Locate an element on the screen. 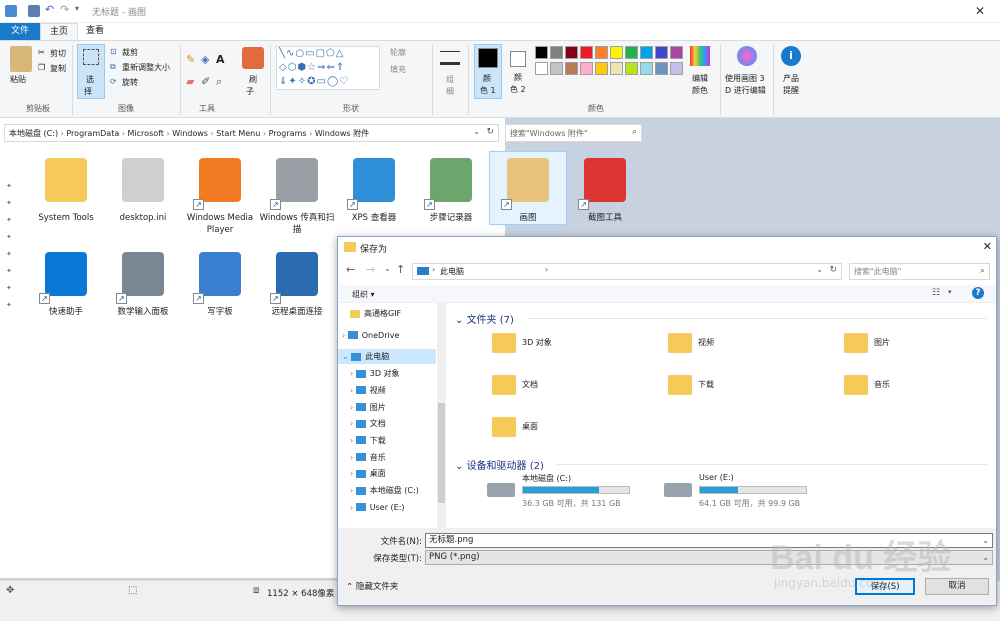 This screenshot has width=1000, height=621. color1-button: 颜 色 1 is located at coordinates (488, 71).